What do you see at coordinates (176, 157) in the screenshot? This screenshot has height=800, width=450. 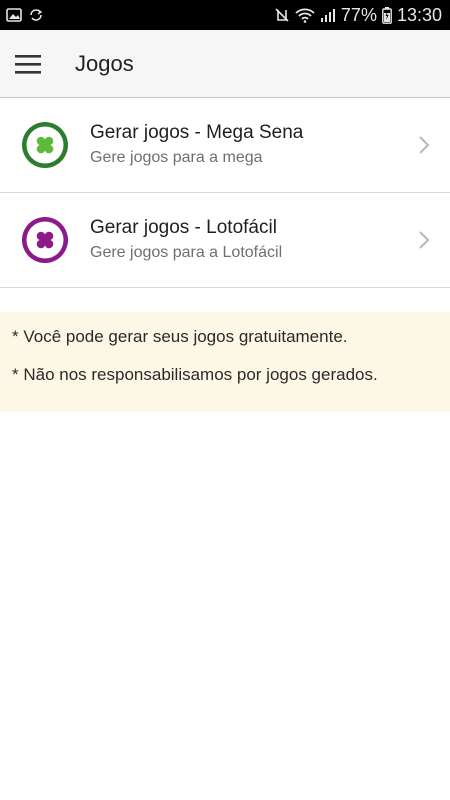 I see `list-item-subtitle: Gere jogos para a mega` at bounding box center [176, 157].